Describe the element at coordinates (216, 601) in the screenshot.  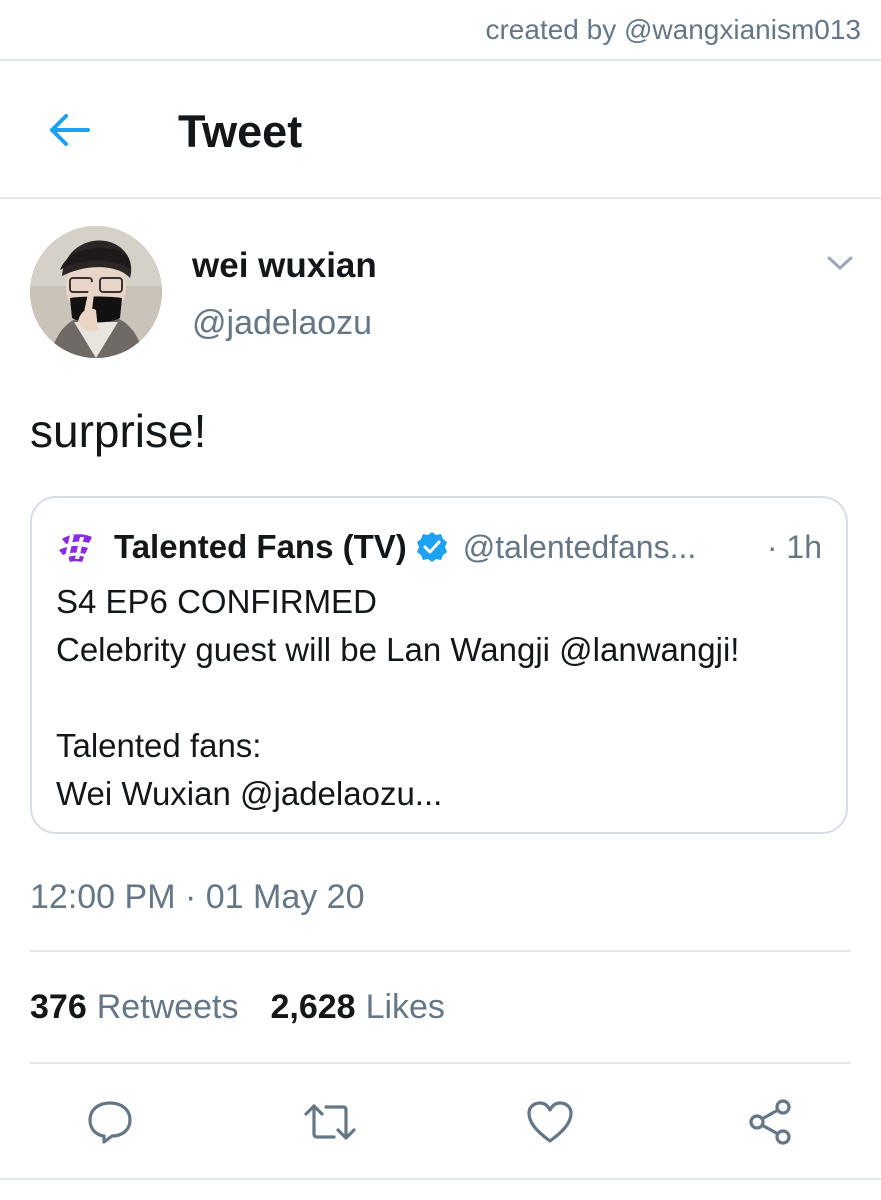
I see `quoted-tweet-line: S4 EP6 CONFIRMED` at that location.